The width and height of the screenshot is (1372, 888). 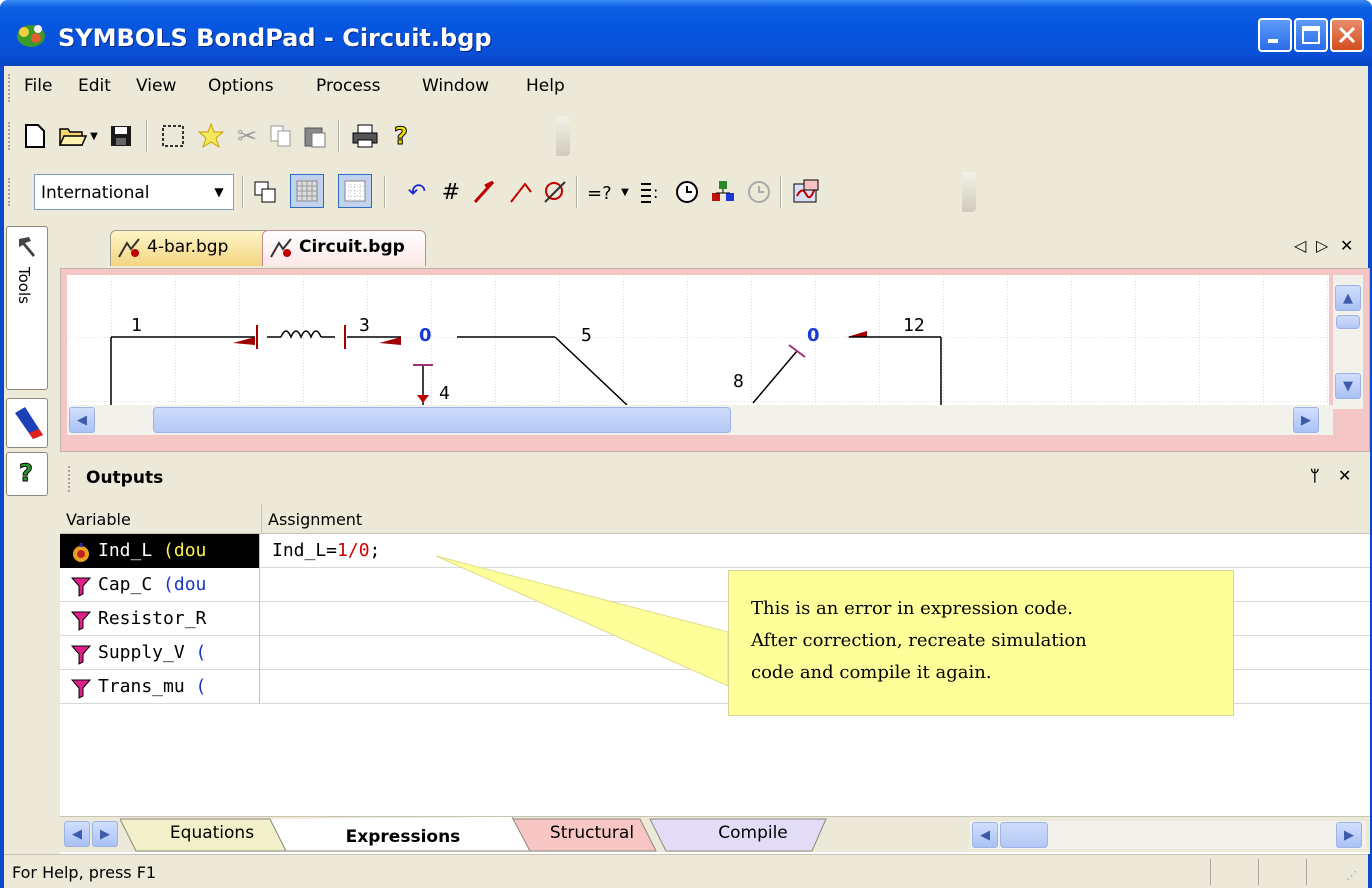 I want to click on window-title: SYMBOLS BondPad - Circuit.bgp, so click(x=275, y=38).